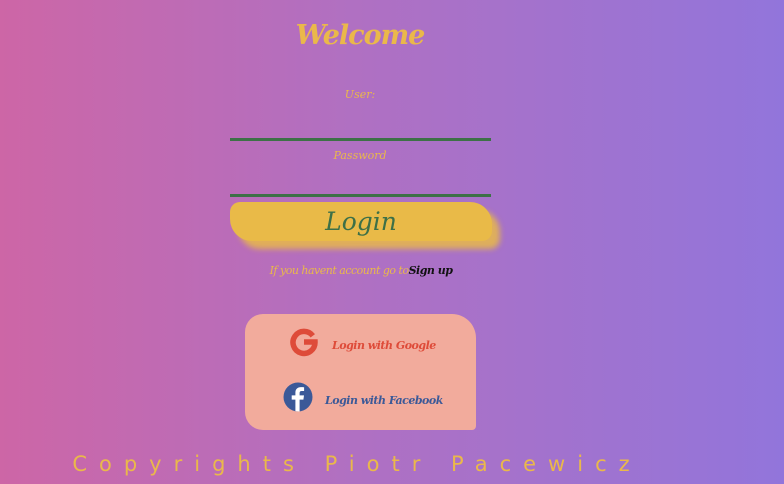  What do you see at coordinates (361, 221) in the screenshot?
I see `login-button: Login` at bounding box center [361, 221].